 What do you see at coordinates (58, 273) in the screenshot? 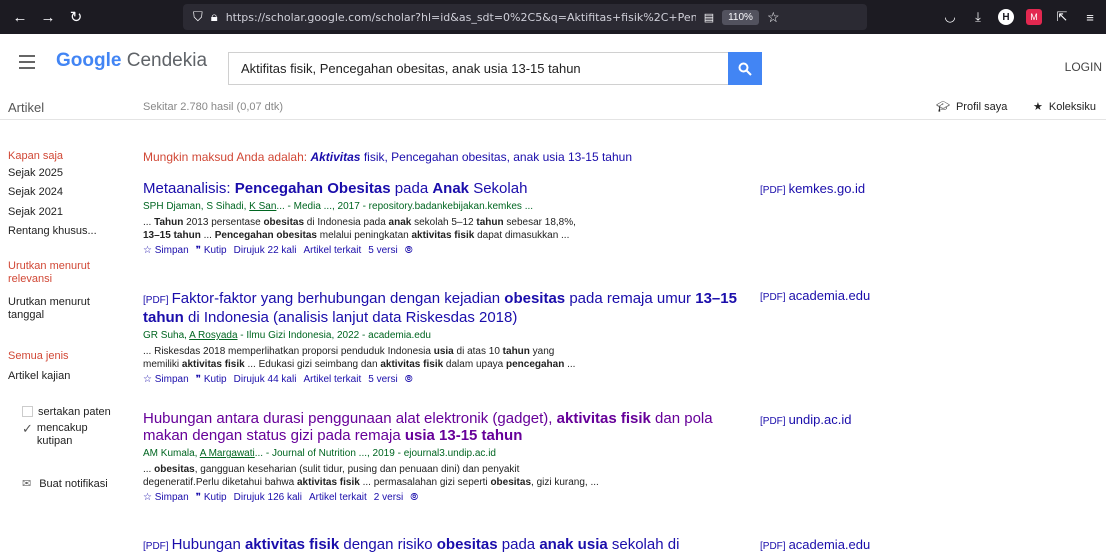
I see `sort-relevance: Urutkan menurut relevansi` at bounding box center [58, 273].